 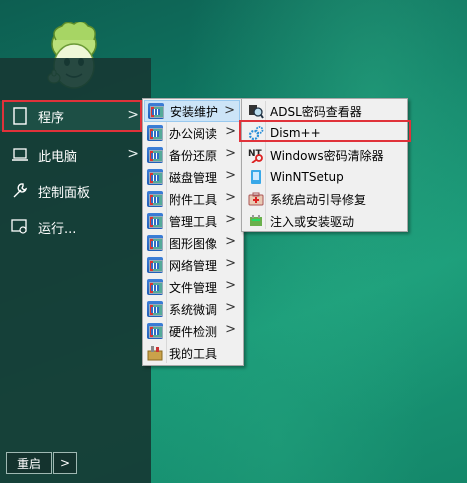 I want to click on menu-item-programs-6: 图形图像 >, so click(x=192, y=243).